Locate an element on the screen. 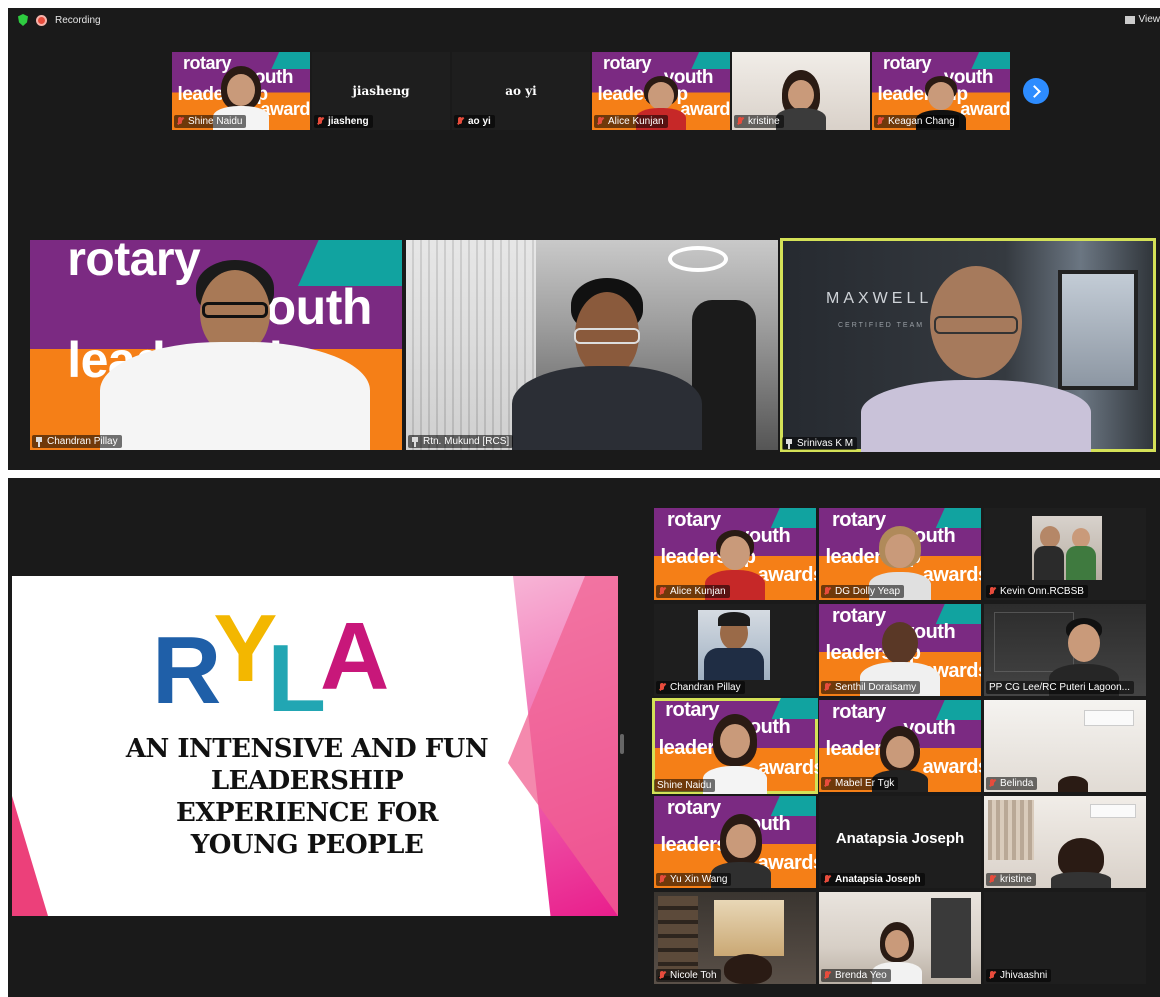 The width and height of the screenshot is (1160, 997). participant-nameplate: Anatapsia Joseph is located at coordinates (873, 879).